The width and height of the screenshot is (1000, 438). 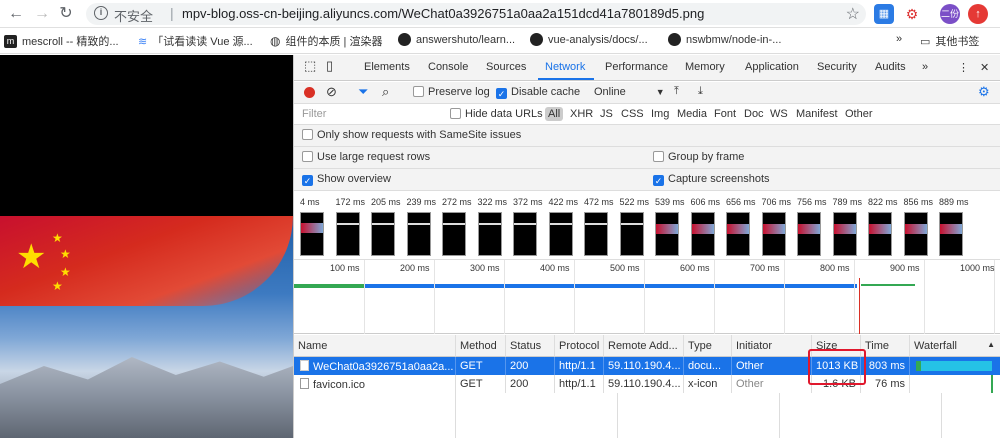 What do you see at coordinates (708, 346) in the screenshot?
I see `col-type: Type` at bounding box center [708, 346].